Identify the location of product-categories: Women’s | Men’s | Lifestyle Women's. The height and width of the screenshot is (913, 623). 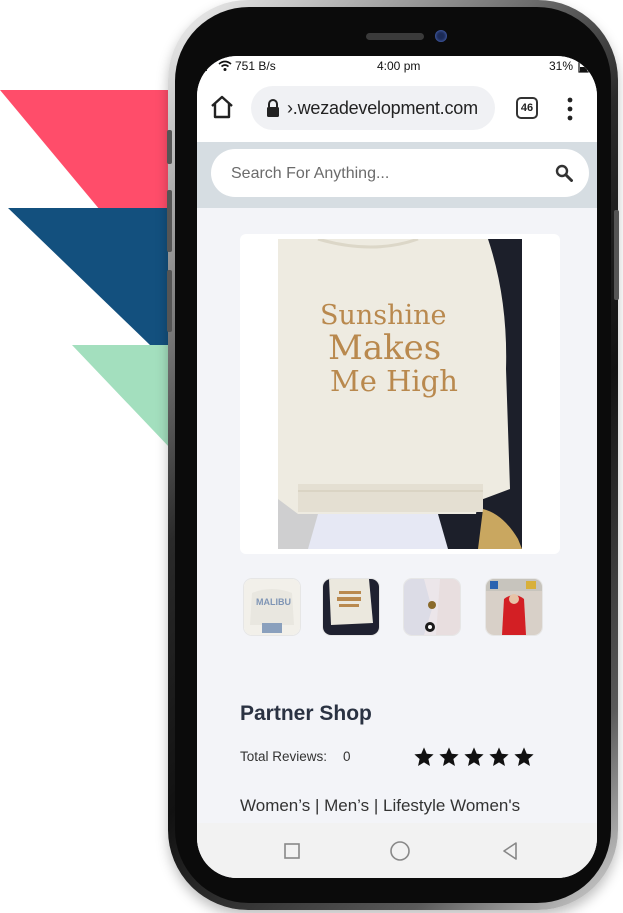
(380, 805).